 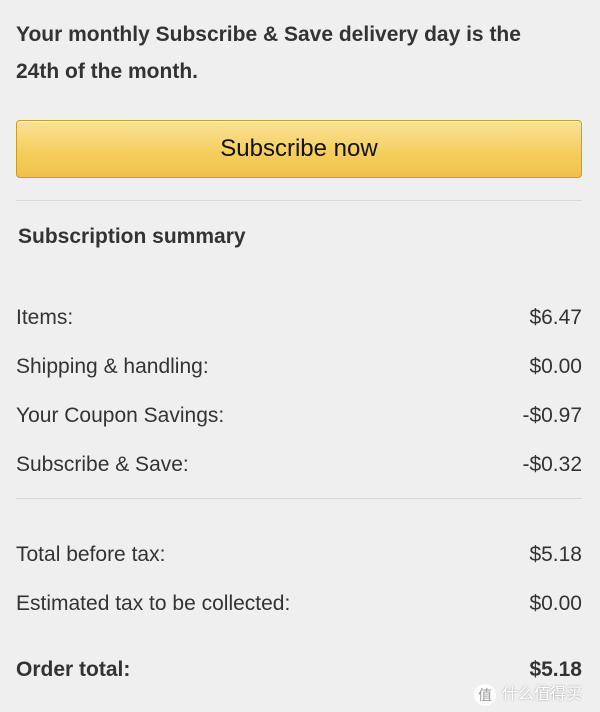 I want to click on summary-row-label: Items:, so click(x=45, y=317).